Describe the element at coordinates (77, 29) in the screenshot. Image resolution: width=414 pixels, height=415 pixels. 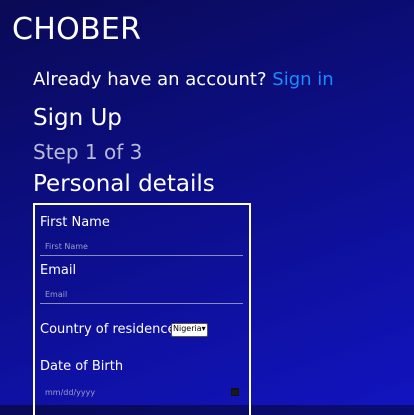
I see `brand-logo-text: CHOBER` at that location.